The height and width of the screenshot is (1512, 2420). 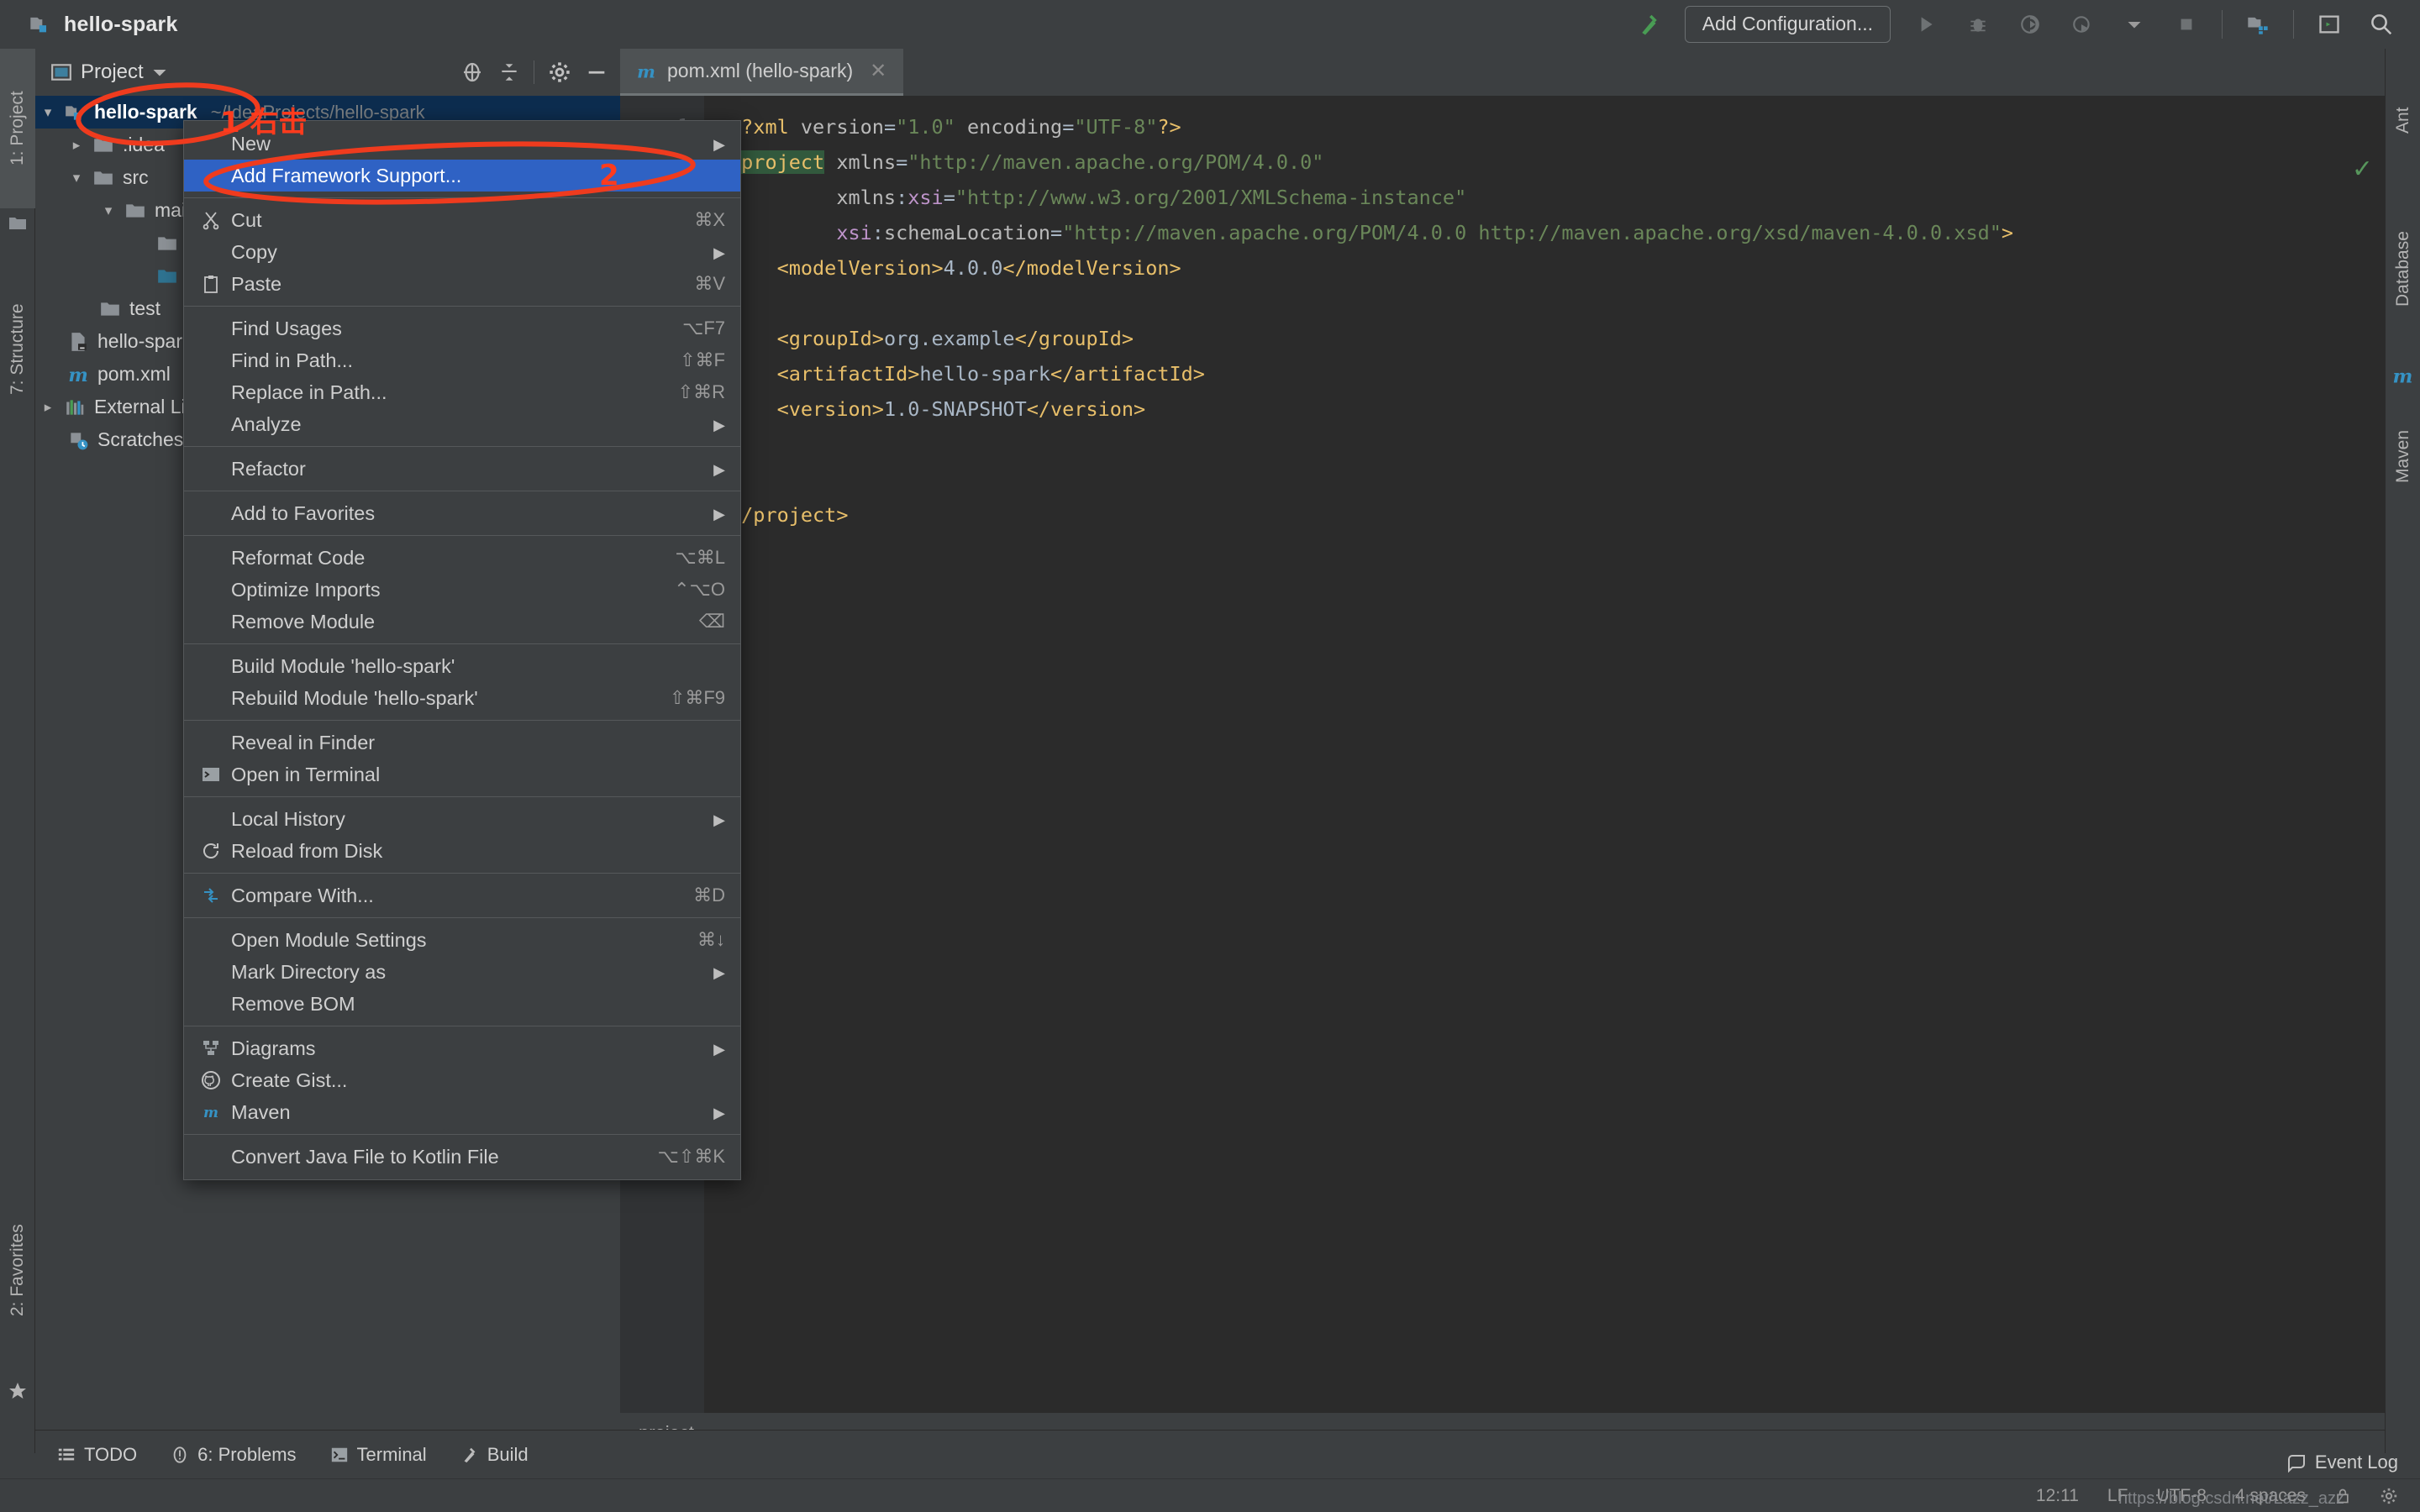 I want to click on chevron-right-icon: ▶, so click(x=719, y=972).